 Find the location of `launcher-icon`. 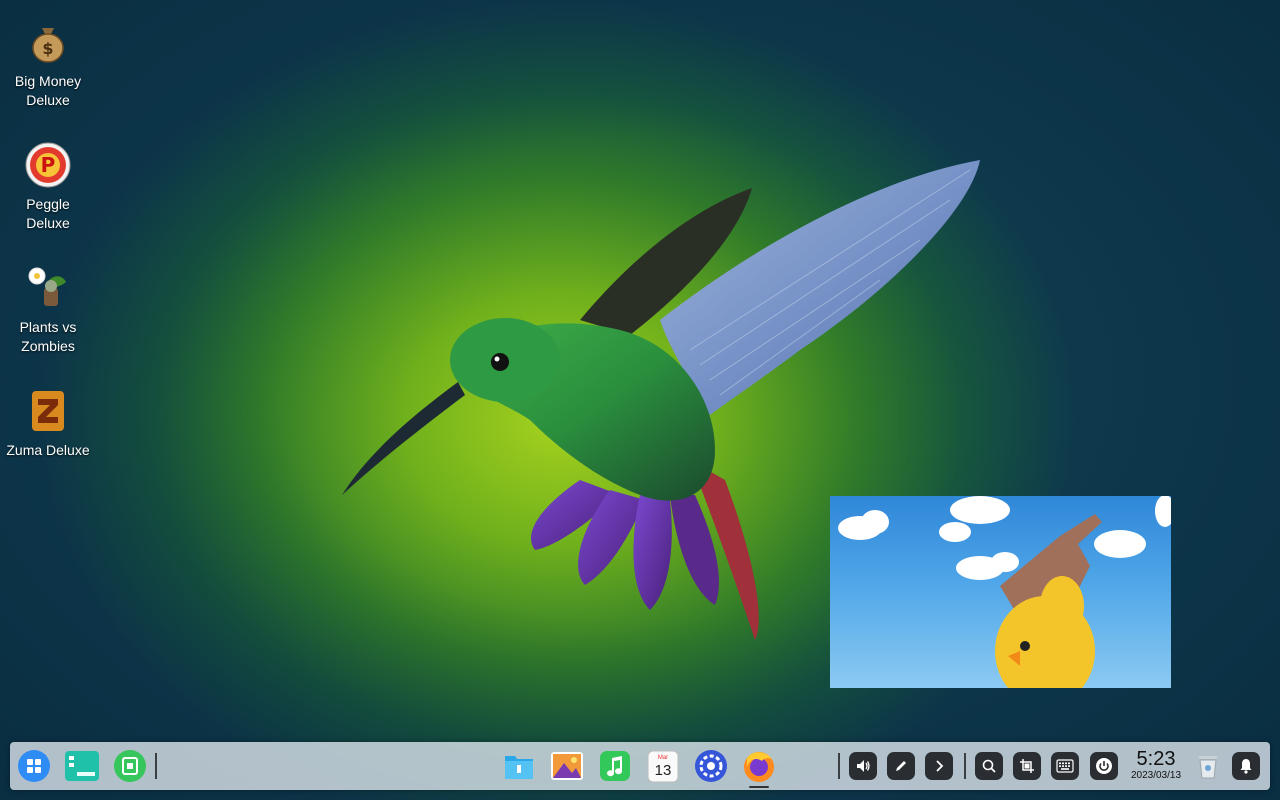

launcher-icon is located at coordinates (34, 766).